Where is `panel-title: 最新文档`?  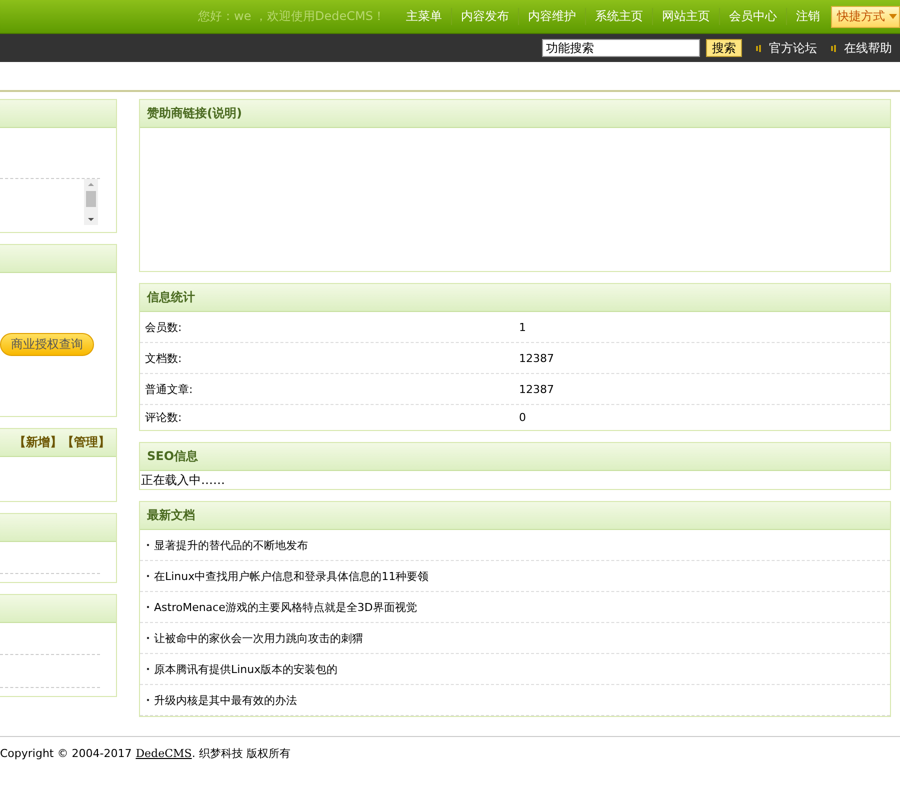 panel-title: 最新文档 is located at coordinates (171, 515).